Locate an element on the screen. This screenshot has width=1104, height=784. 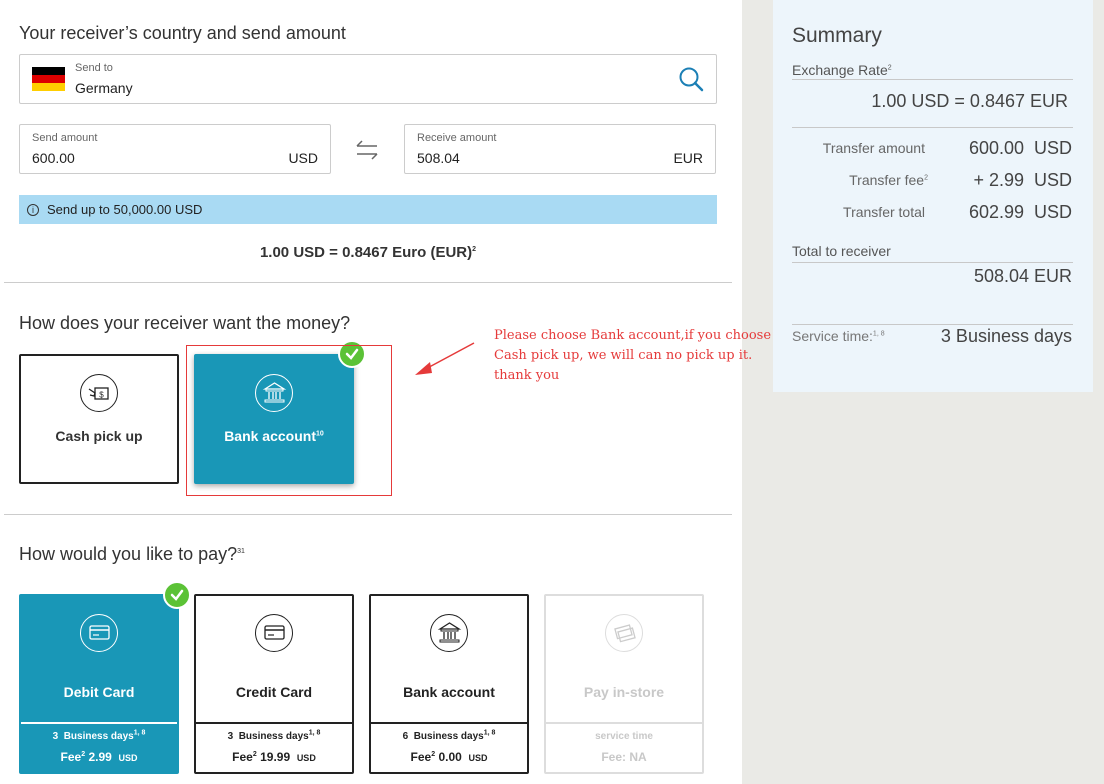
payment-fee: Fee2 0.00 USD is located at coordinates (449, 757).